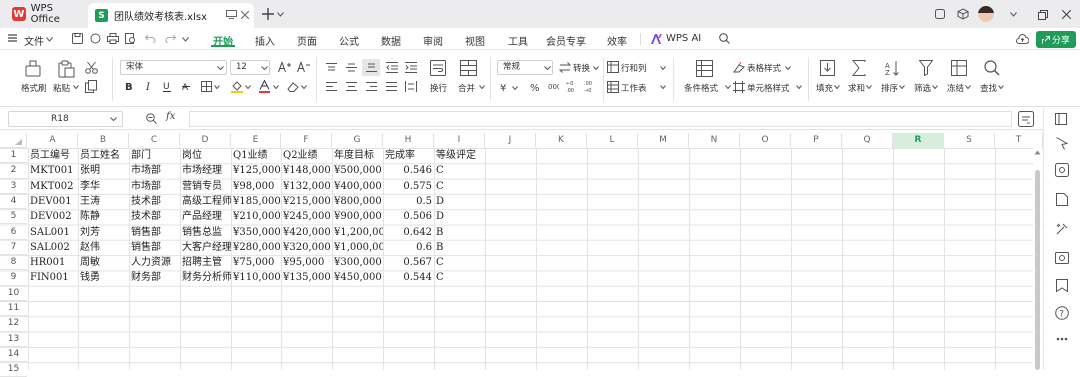  I want to click on table-cell: ¥320,000, so click(306, 247).